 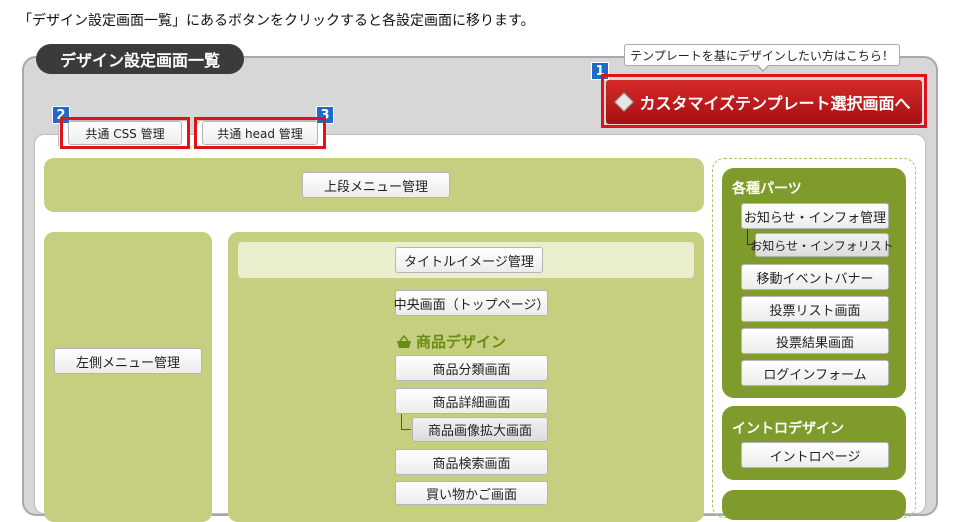 What do you see at coordinates (471, 368) in the screenshot?
I see `product-category-button: 商品分類画面` at bounding box center [471, 368].